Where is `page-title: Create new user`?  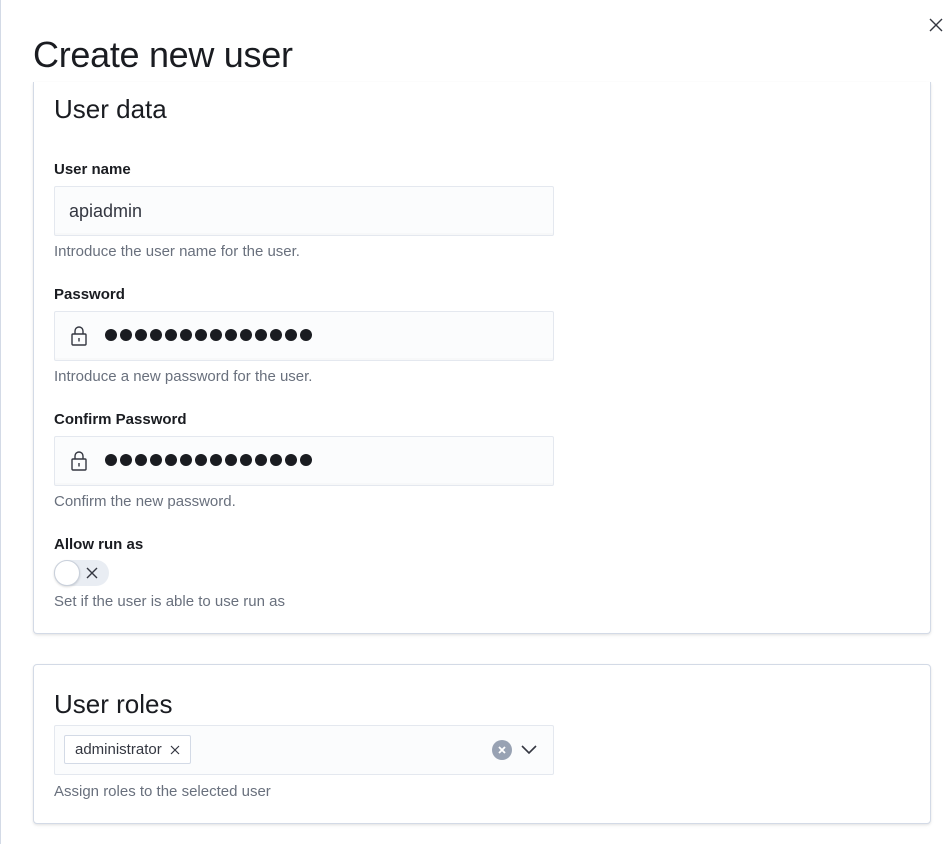
page-title: Create new user is located at coordinates (163, 54).